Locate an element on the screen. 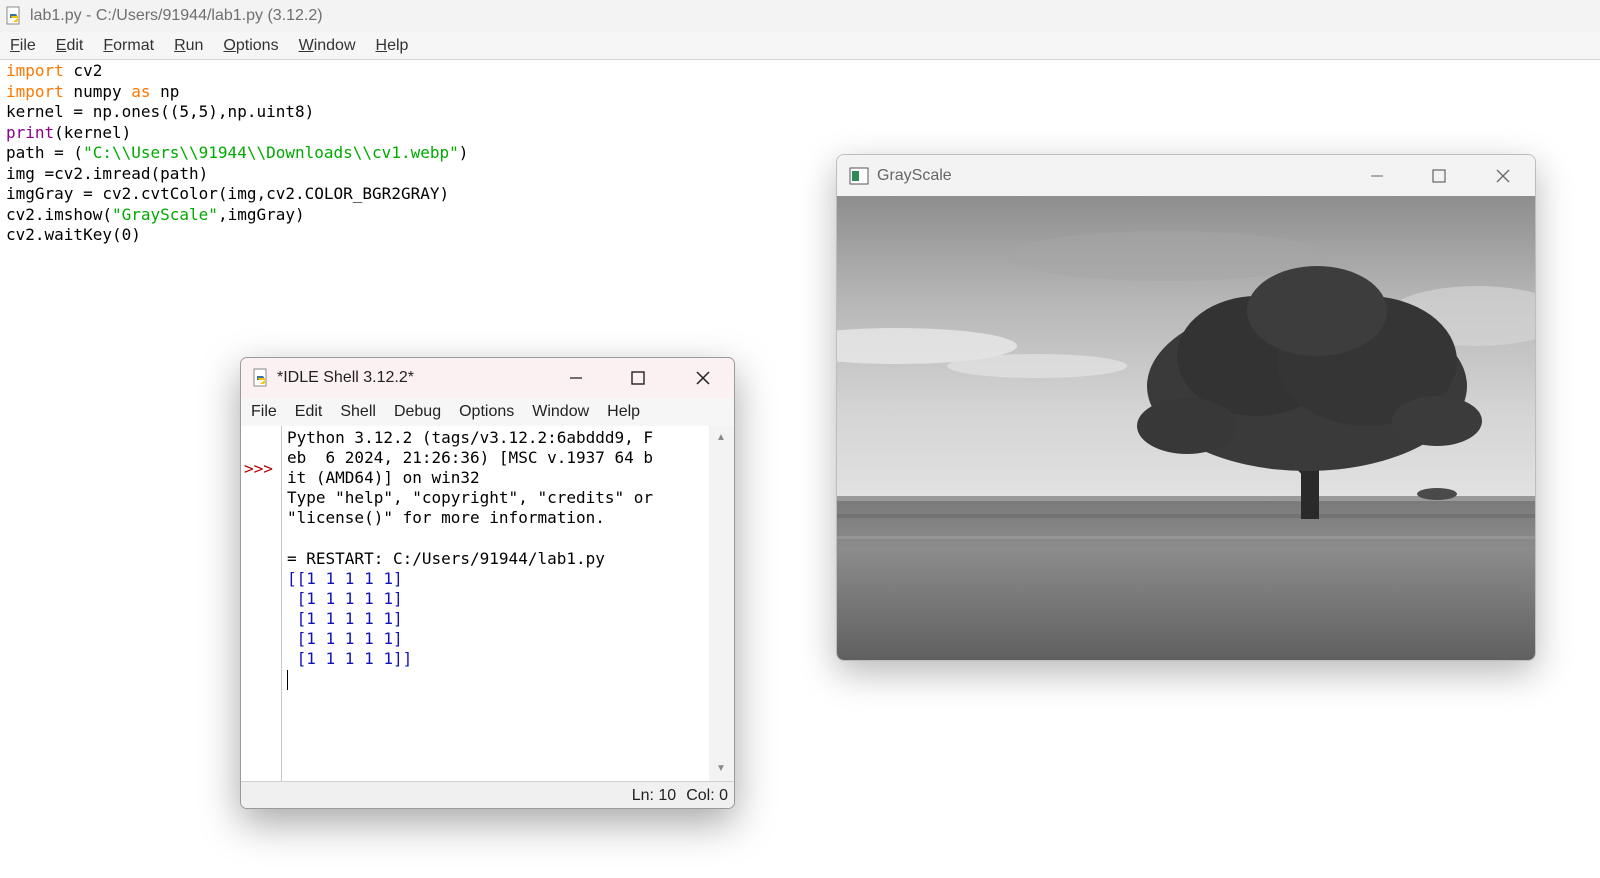  opencv-window-icon is located at coordinates (859, 175).